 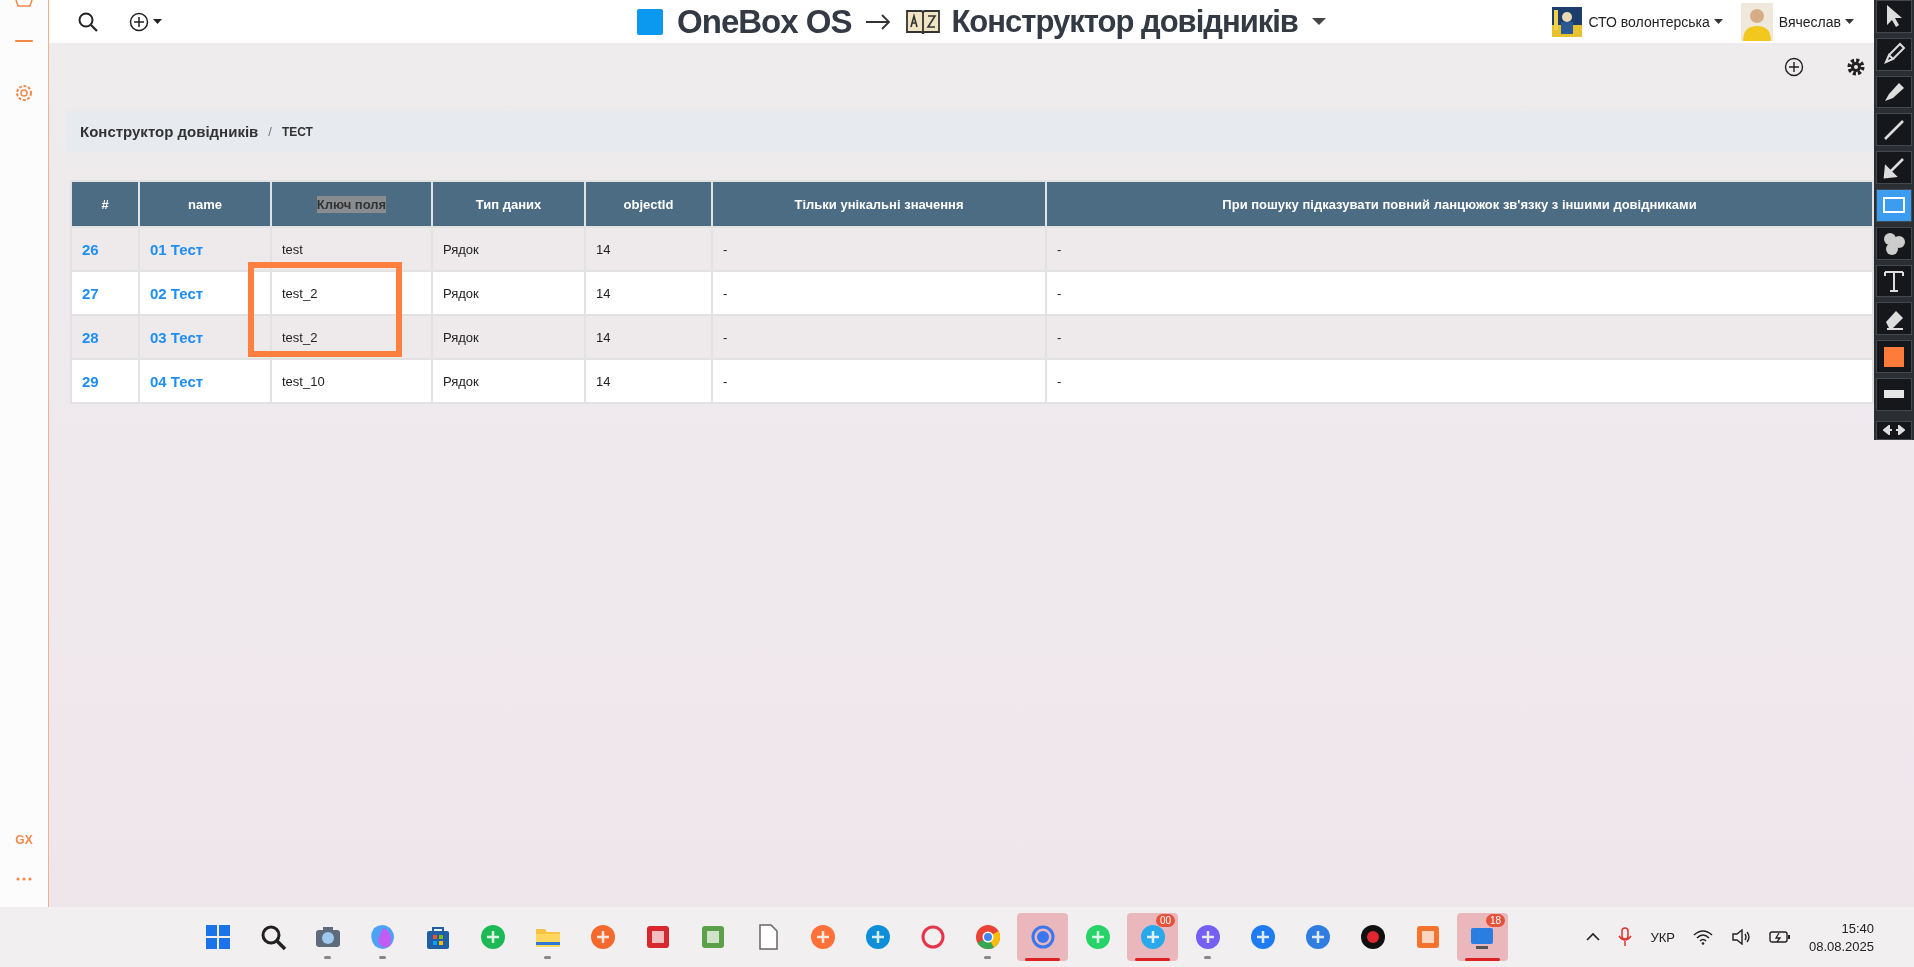 I want to click on notification-badge: 18, so click(x=1495, y=920).